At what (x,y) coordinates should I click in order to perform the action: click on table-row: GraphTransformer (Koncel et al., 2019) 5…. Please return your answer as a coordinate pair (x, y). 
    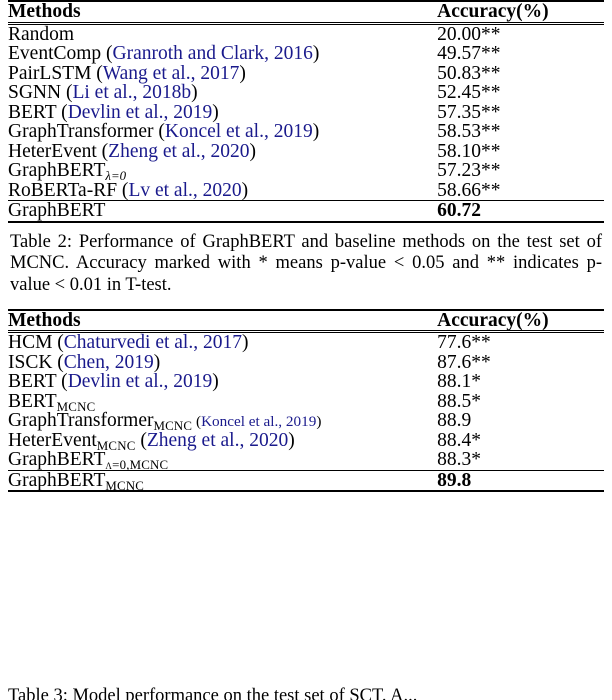
    Looking at the image, I should click on (306, 132).